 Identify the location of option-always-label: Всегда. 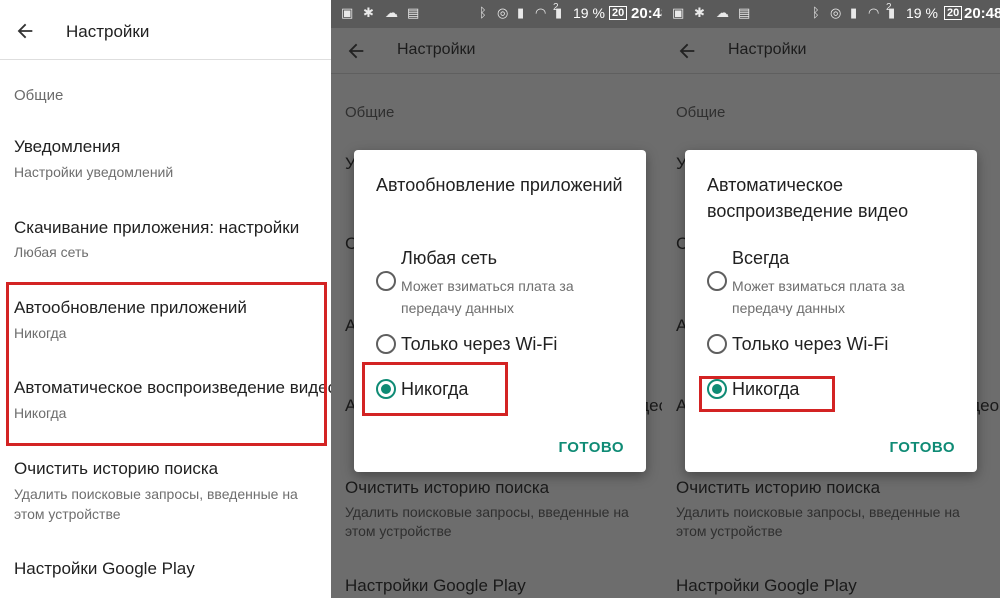
(760, 258).